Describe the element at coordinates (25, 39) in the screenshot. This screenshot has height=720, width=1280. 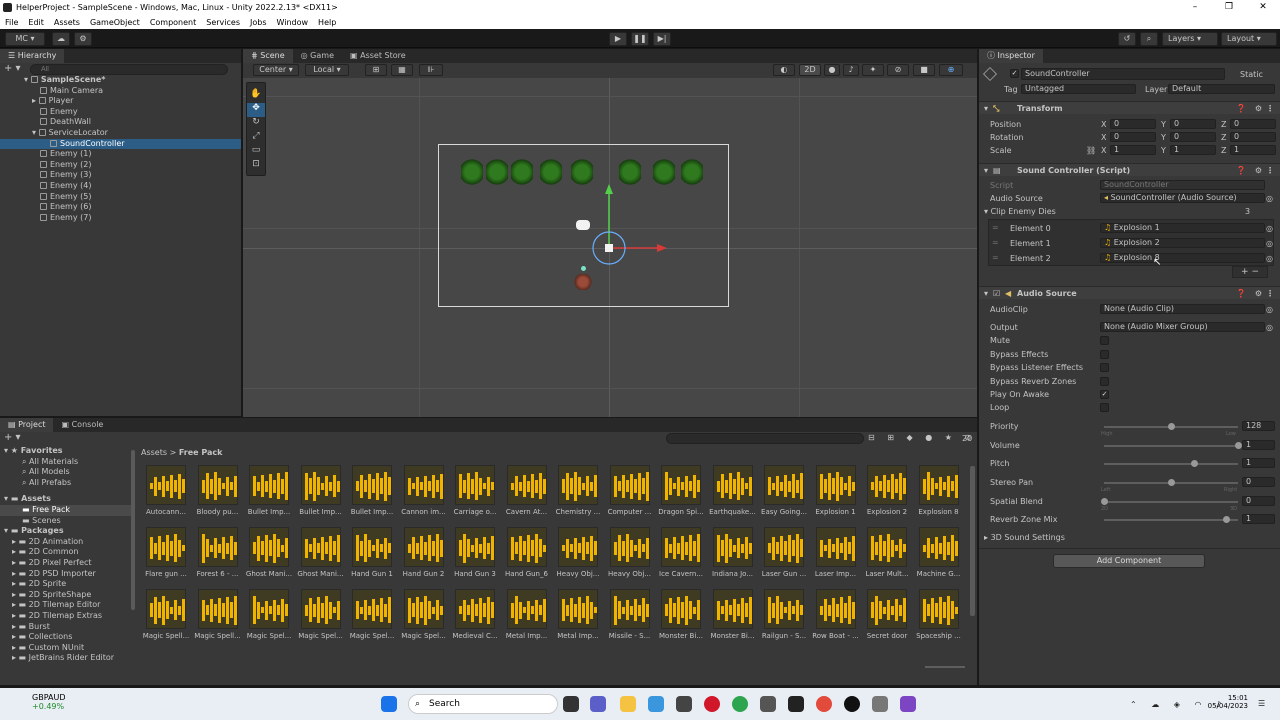
I see `account-button: MC ▾` at that location.